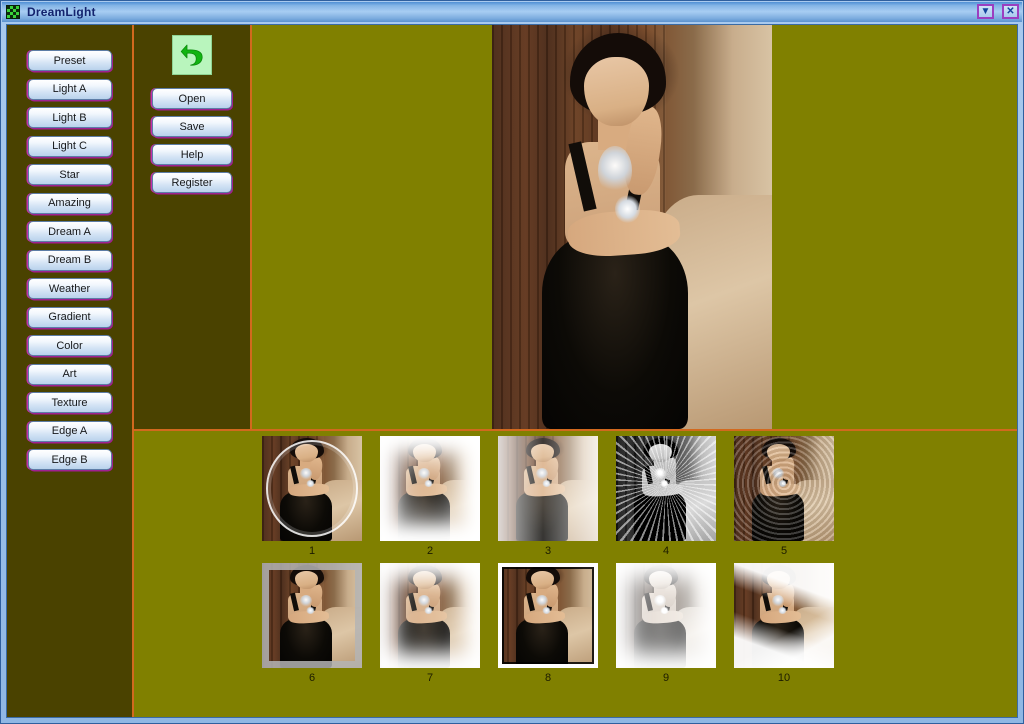  What do you see at coordinates (69, 402) in the screenshot?
I see `sidebar-item-texture: Texture` at bounding box center [69, 402].